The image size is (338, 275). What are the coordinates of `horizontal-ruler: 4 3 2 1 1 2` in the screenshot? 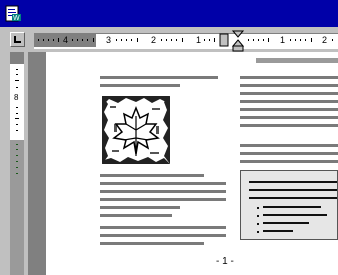 It's located at (169, 40).